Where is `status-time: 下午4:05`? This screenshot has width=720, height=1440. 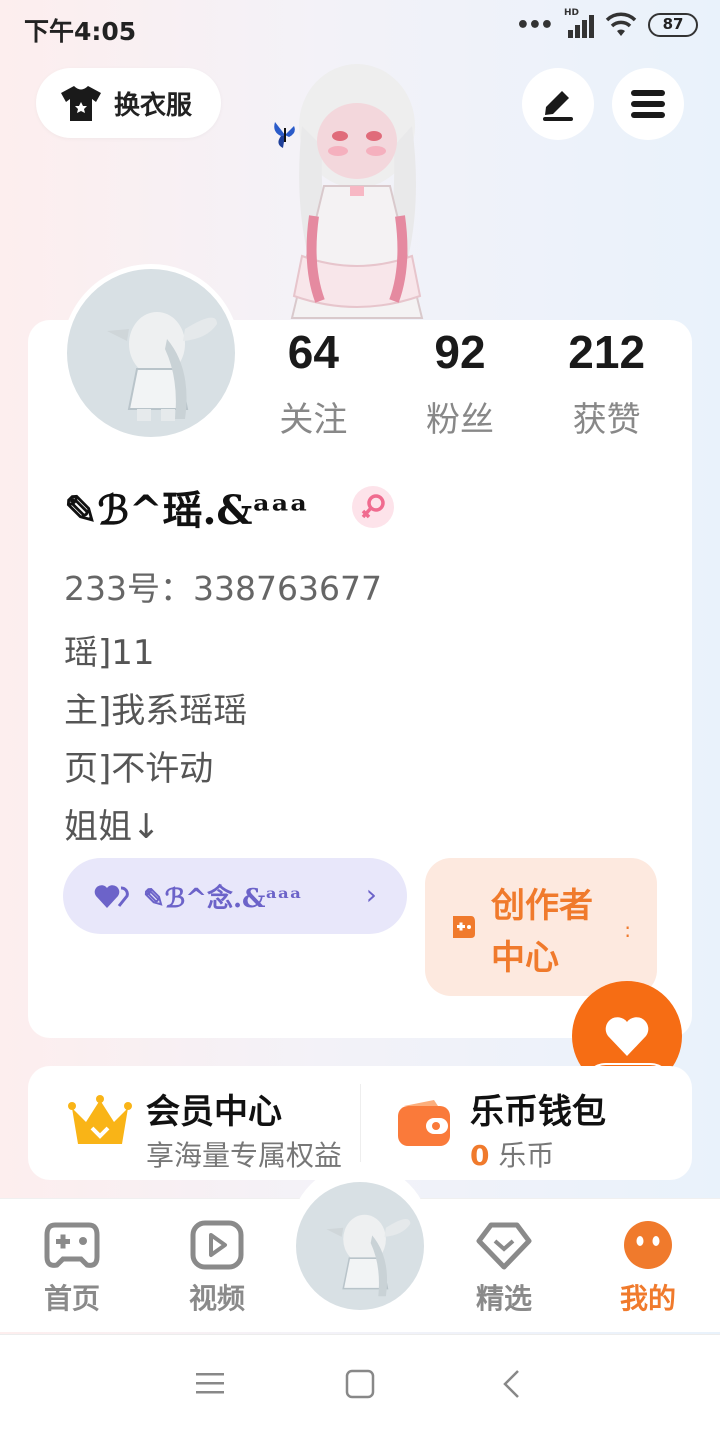
status-time: 下午4:05 is located at coordinates (80, 31).